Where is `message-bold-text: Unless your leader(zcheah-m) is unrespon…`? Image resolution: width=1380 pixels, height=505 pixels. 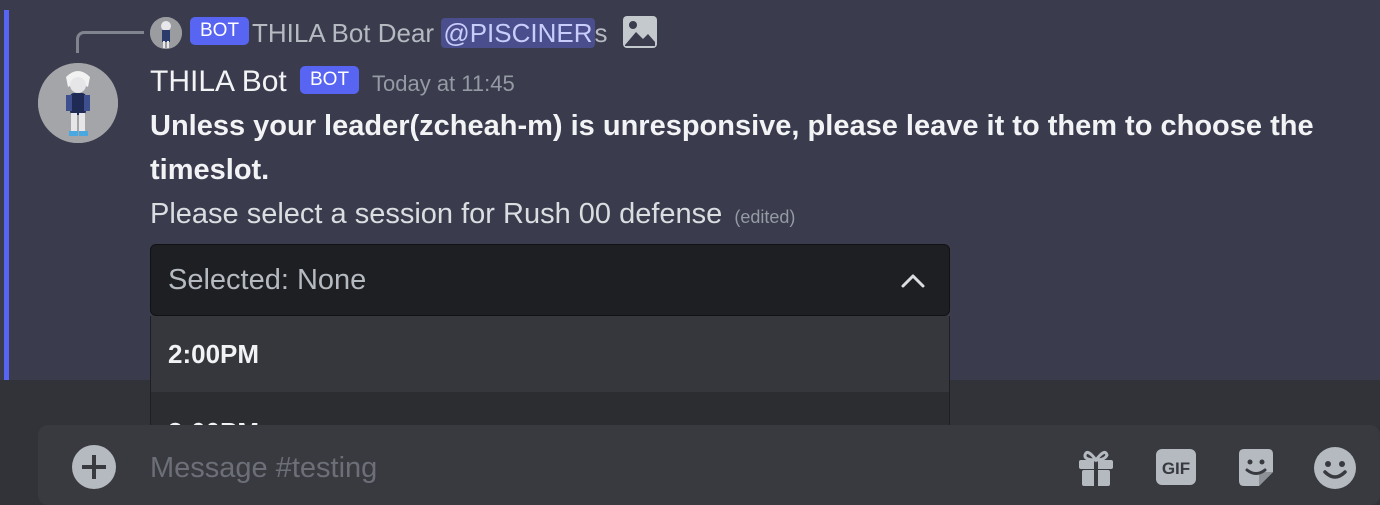
message-bold-text: Unless your leader(zcheah-m) is unrespon… is located at coordinates (732, 148).